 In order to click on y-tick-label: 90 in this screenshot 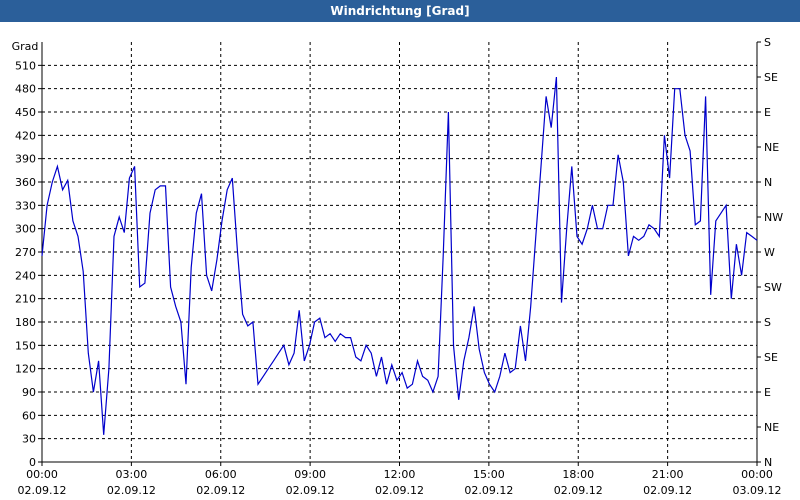, I will do `click(29, 392)`.